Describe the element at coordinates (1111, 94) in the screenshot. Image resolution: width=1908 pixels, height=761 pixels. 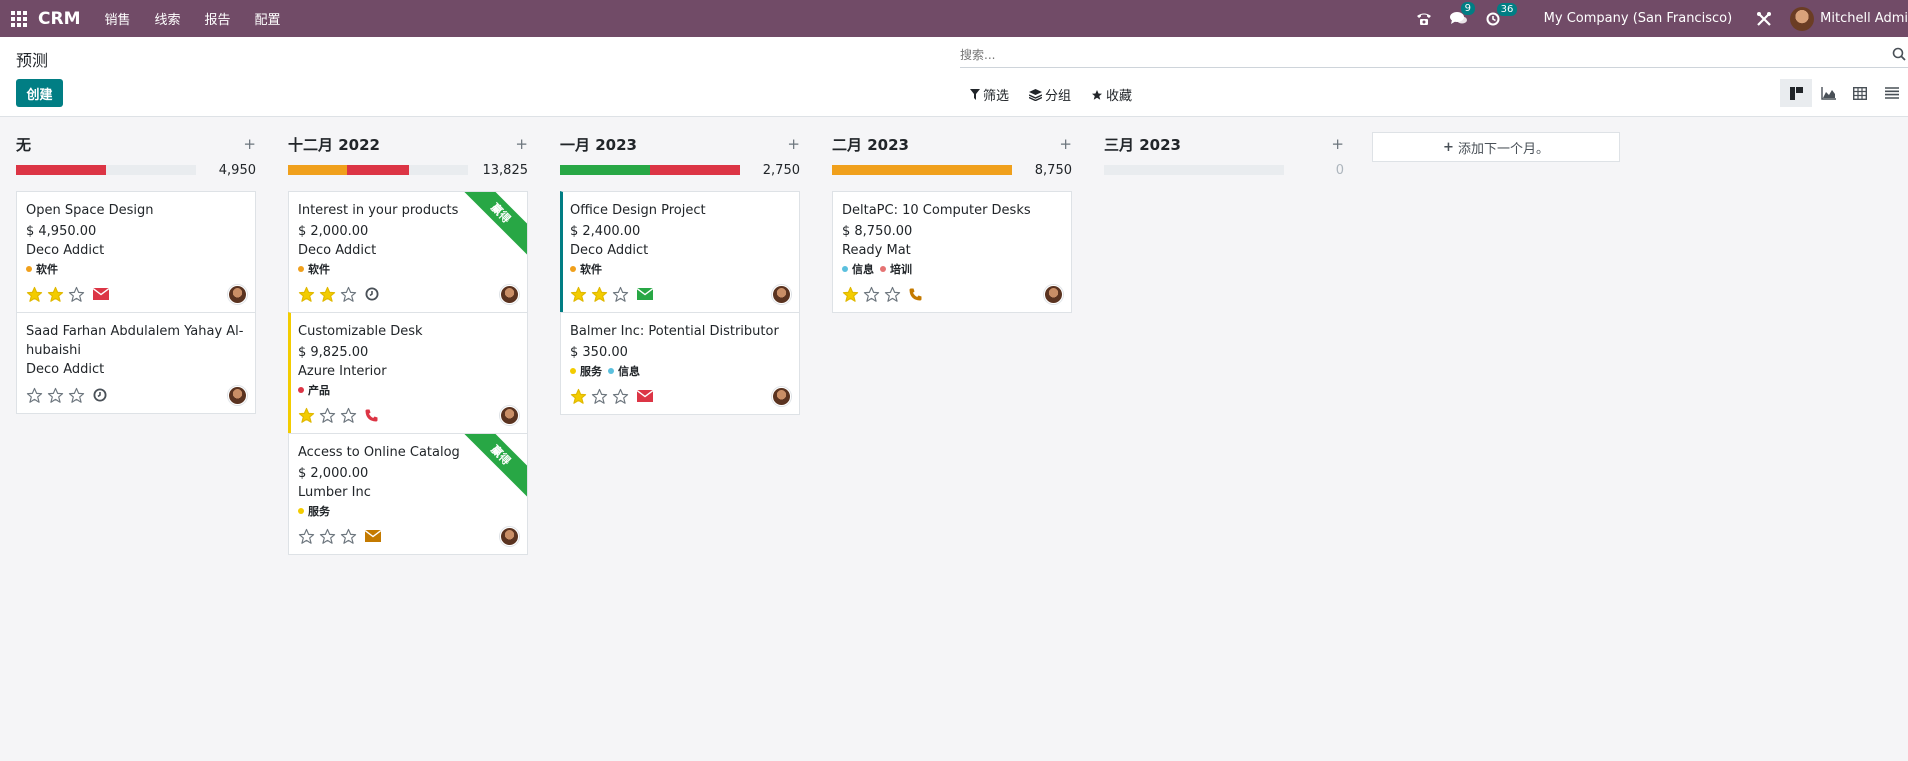
I see `favorites-button: 收藏` at that location.